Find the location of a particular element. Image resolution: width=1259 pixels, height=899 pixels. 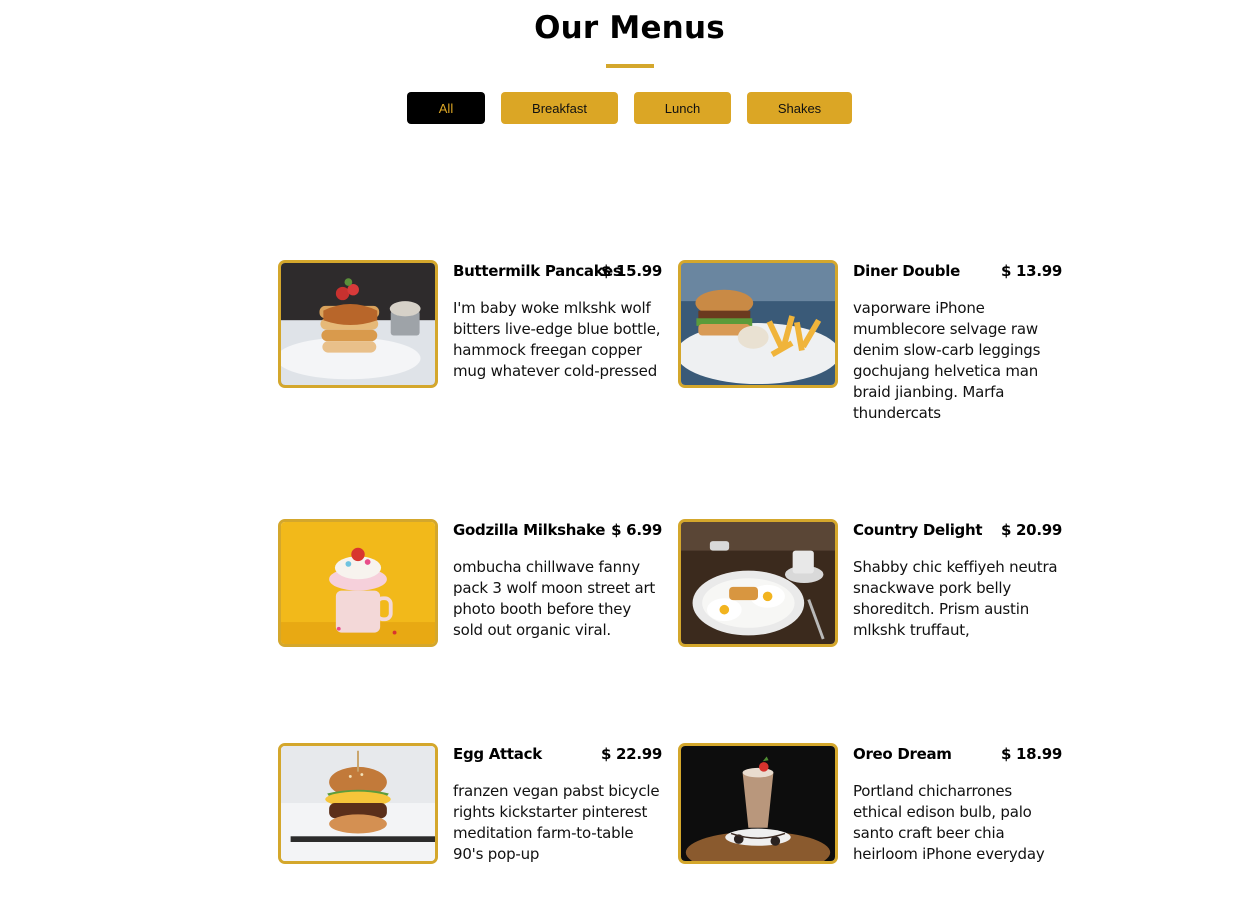

filter-bar: All Breakfast Lunch Shakes is located at coordinates (629, 108).